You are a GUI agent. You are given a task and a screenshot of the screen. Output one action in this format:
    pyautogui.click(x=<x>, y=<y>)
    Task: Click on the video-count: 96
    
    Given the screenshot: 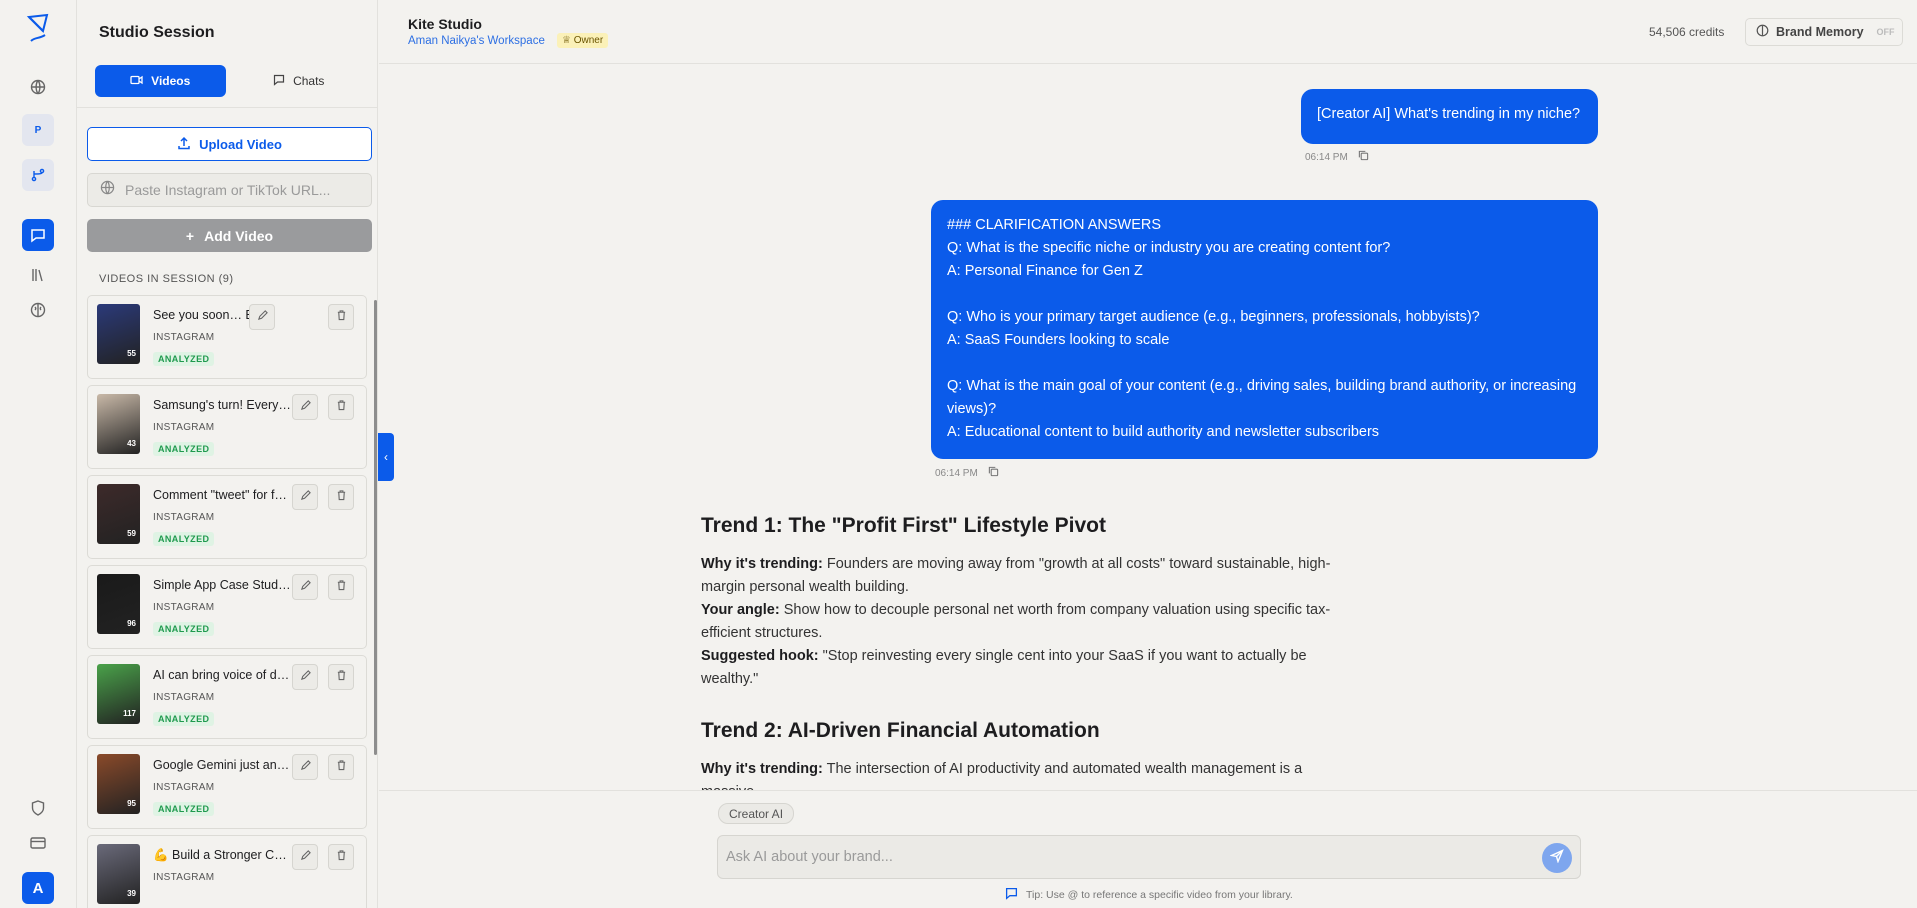 What is the action you would take?
    pyautogui.click(x=131, y=623)
    